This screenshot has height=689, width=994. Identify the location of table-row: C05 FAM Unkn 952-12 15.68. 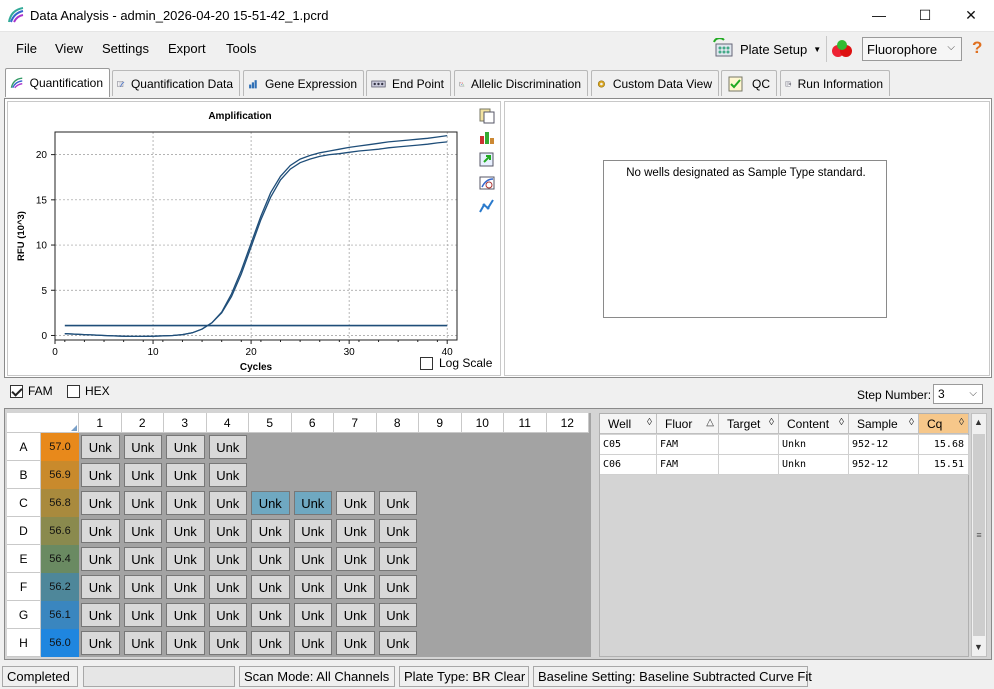
(784, 445).